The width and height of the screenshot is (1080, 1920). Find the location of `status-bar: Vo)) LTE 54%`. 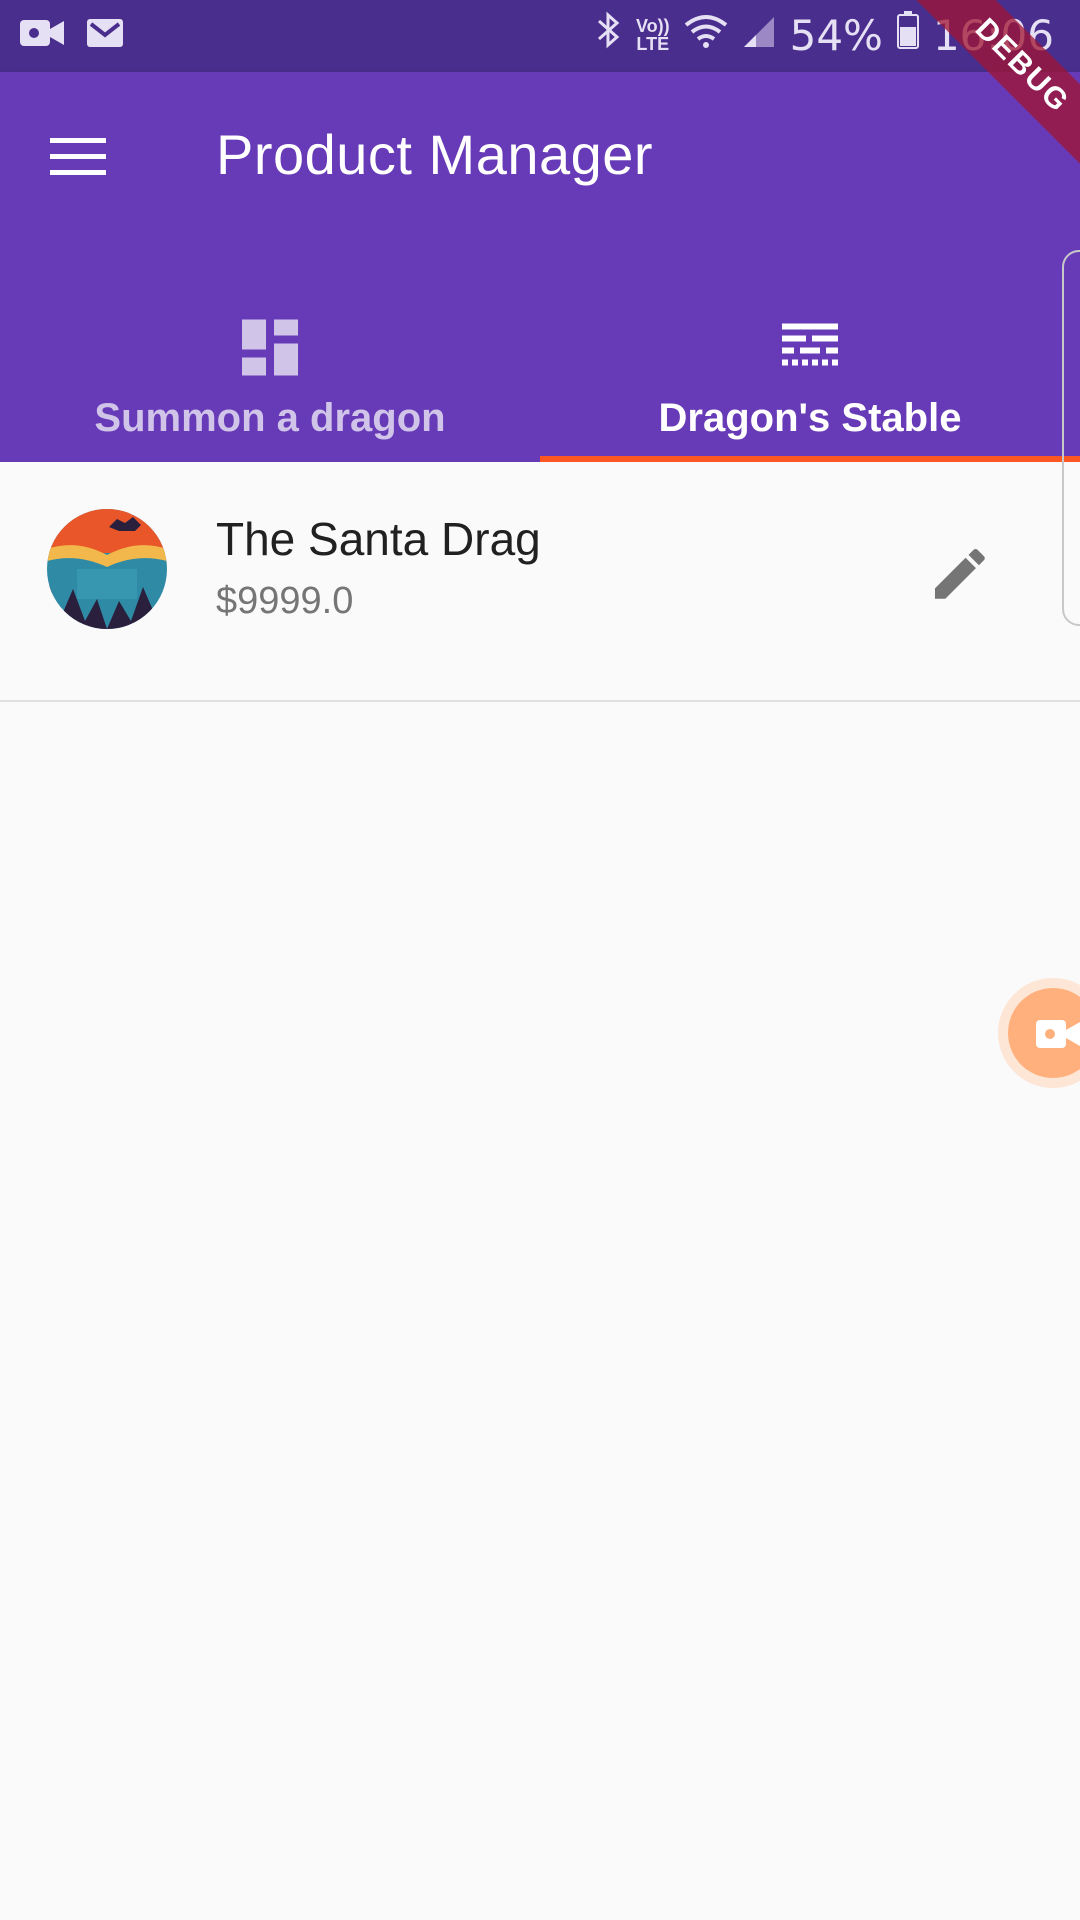

status-bar: Vo)) LTE 54% is located at coordinates (540, 36).